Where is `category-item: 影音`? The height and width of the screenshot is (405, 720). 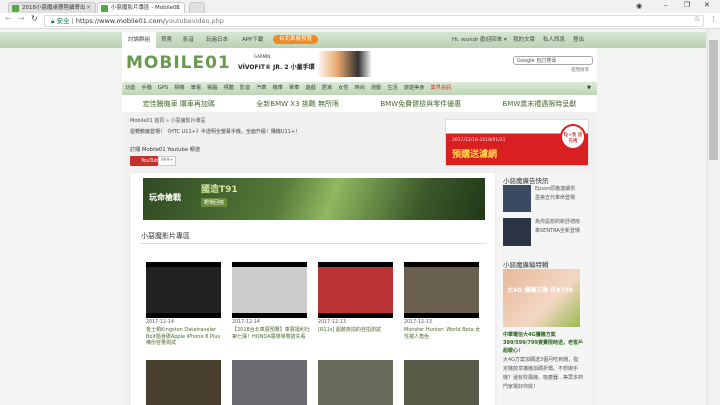 category-item: 影音 is located at coordinates (245, 88).